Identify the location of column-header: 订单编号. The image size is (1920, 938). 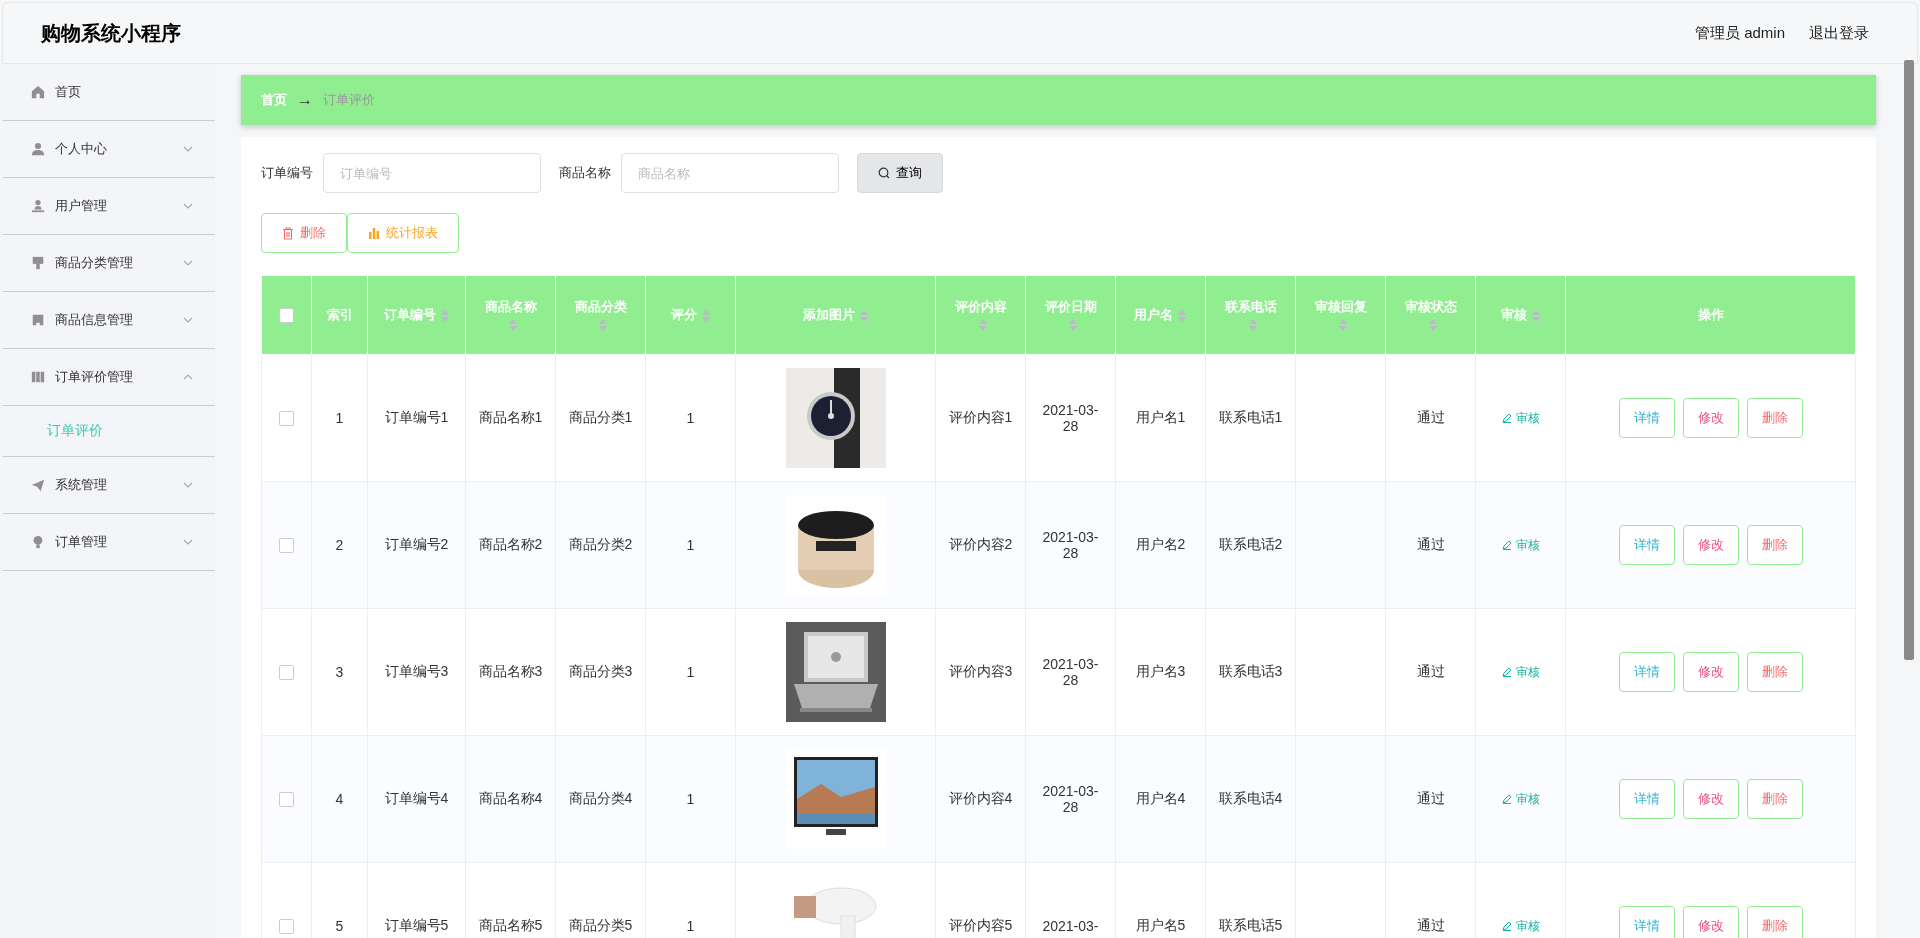
(416, 315).